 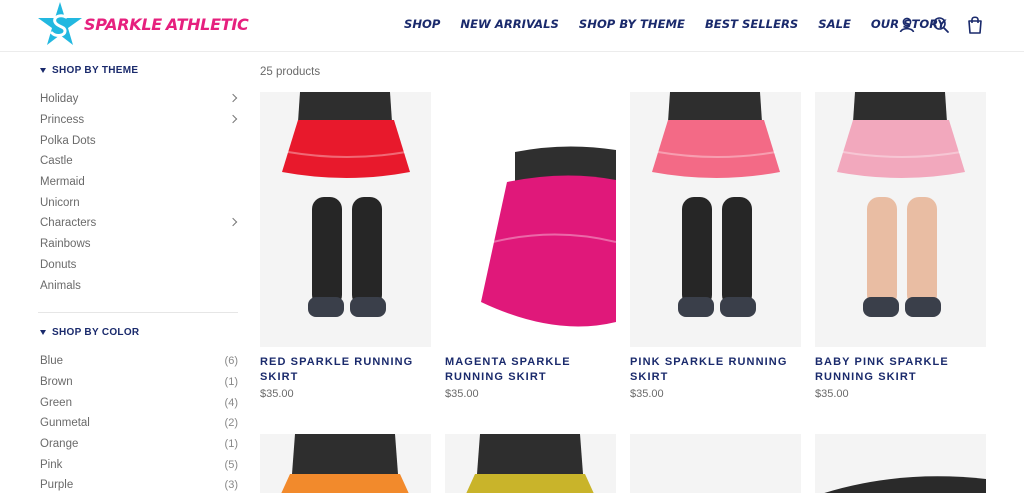 What do you see at coordinates (907, 25) in the screenshot?
I see `user-icon` at bounding box center [907, 25].